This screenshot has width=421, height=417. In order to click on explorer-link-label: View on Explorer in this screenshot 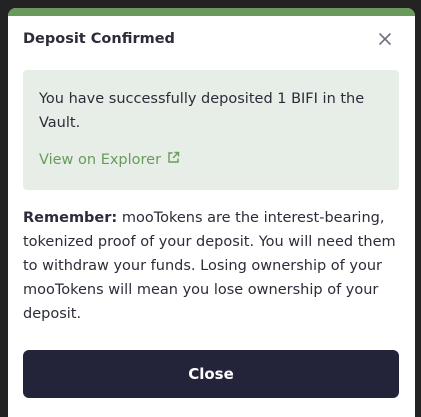, I will do `click(100, 159)`.